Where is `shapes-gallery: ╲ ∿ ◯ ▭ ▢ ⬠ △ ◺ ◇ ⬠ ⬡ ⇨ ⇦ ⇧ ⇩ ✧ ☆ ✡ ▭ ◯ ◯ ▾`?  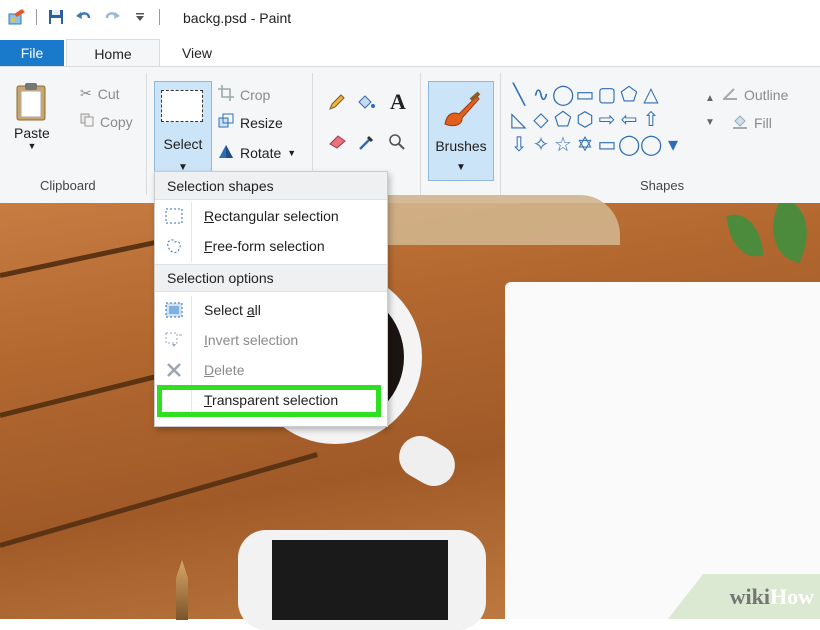 shapes-gallery: ╲ ∿ ◯ ▭ ▢ ⬠ △ ◺ ◇ ⬠ ⬡ ⇨ ⇦ ⇧ ⇩ ✧ ☆ ✡ ▭ ◯ ◯ ▾ is located at coordinates (602, 120).